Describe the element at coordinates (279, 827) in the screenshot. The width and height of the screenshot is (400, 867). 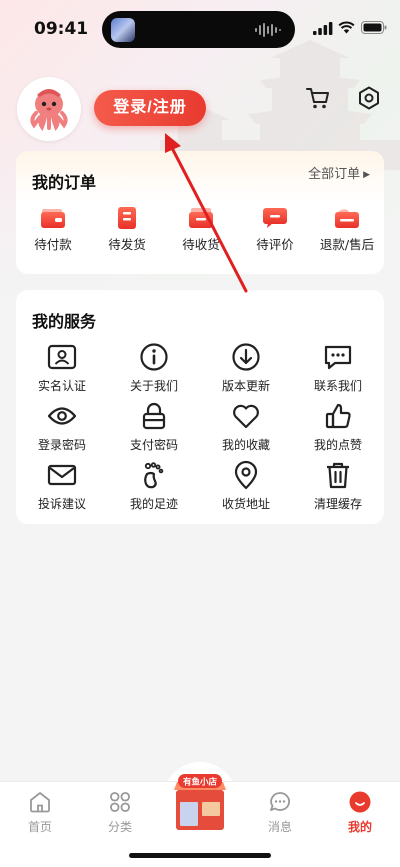
I see `tab-label: 消息` at that location.